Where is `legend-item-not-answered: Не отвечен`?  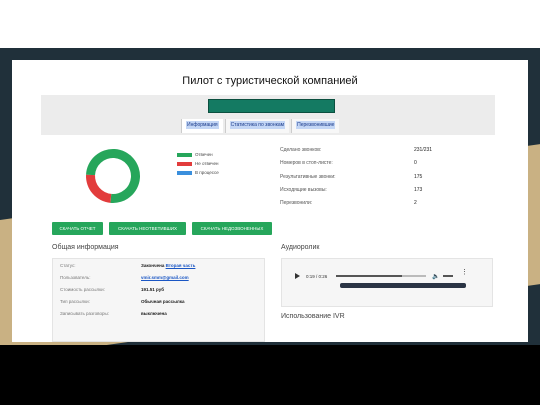 legend-item-not-answered: Не отвечен is located at coordinates (198, 163).